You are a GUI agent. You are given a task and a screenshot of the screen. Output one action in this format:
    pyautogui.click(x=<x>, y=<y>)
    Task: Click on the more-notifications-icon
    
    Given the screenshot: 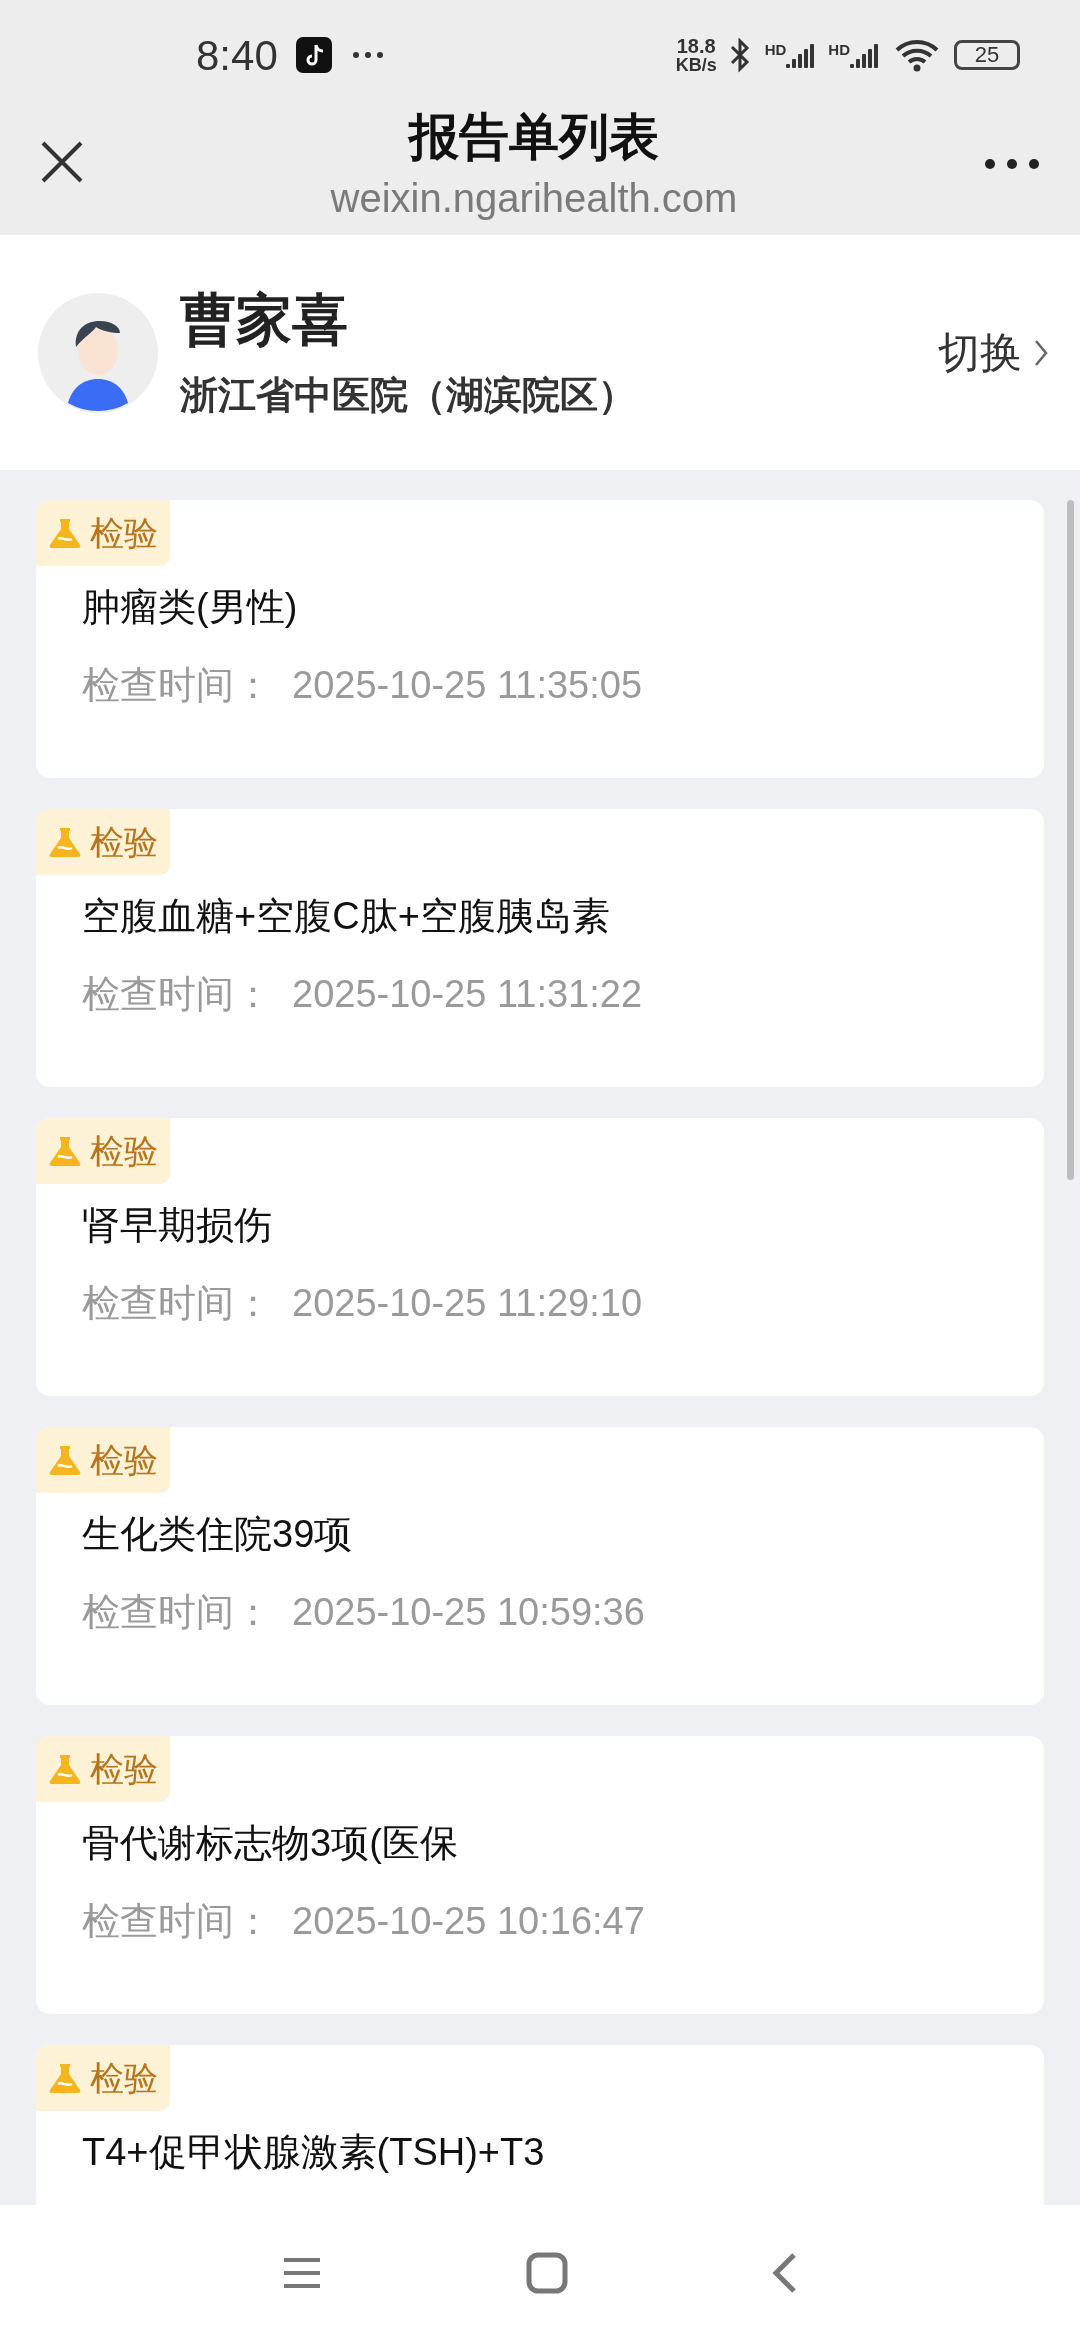 What is the action you would take?
    pyautogui.click(x=367, y=55)
    